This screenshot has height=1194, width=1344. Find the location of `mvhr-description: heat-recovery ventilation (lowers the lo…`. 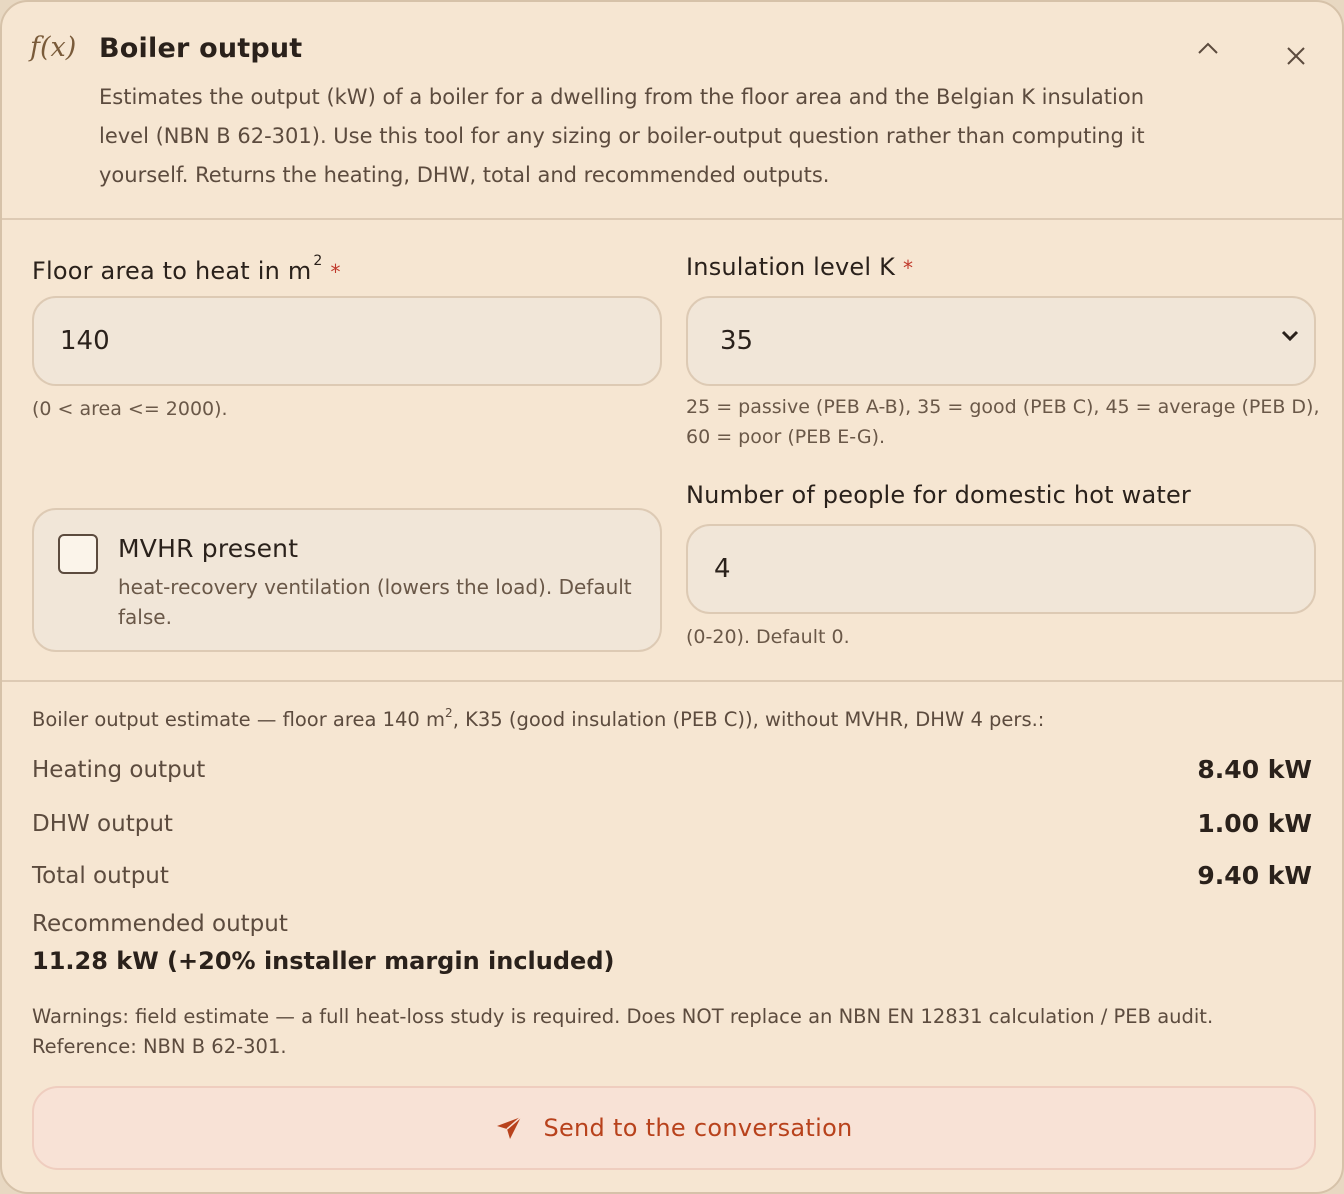

mvhr-description: heat-recovery ventilation (lowers the lo… is located at coordinates (375, 602).